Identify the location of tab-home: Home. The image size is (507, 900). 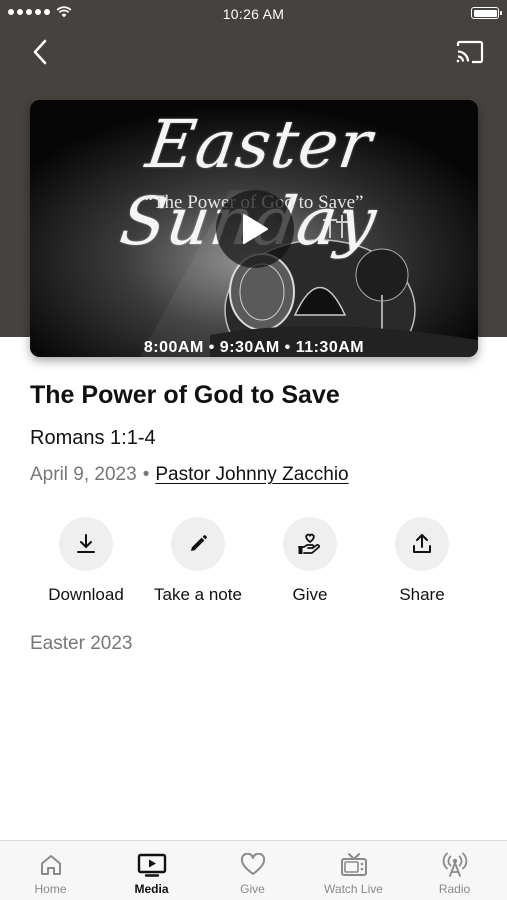
(50, 870).